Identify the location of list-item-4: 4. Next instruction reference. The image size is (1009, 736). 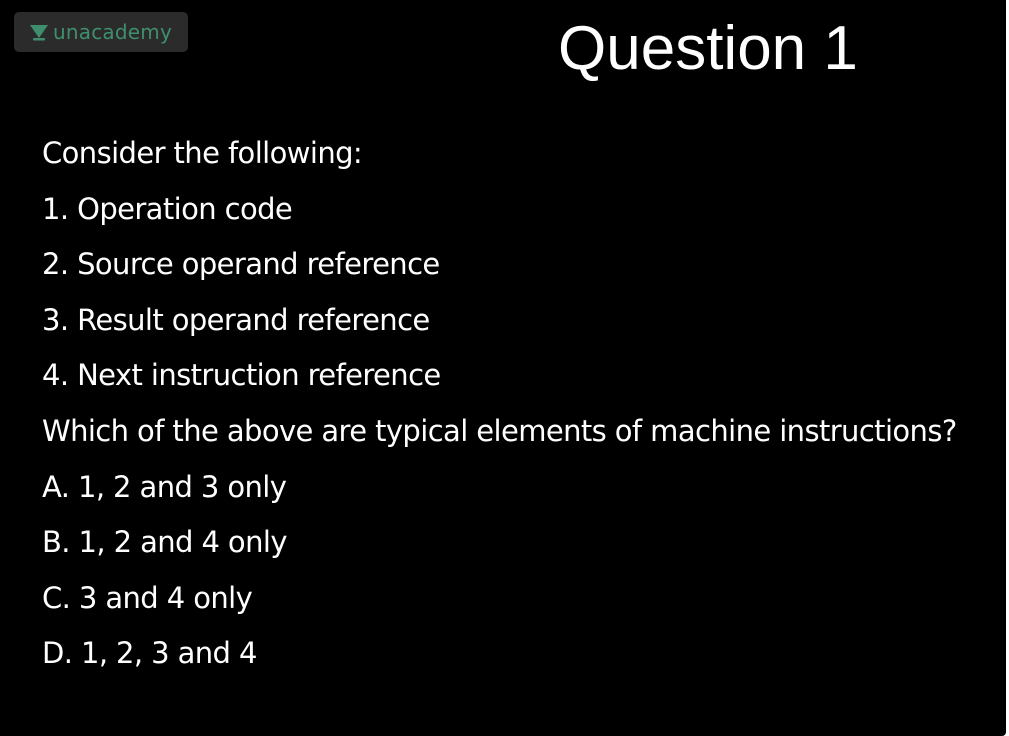
(241, 375).